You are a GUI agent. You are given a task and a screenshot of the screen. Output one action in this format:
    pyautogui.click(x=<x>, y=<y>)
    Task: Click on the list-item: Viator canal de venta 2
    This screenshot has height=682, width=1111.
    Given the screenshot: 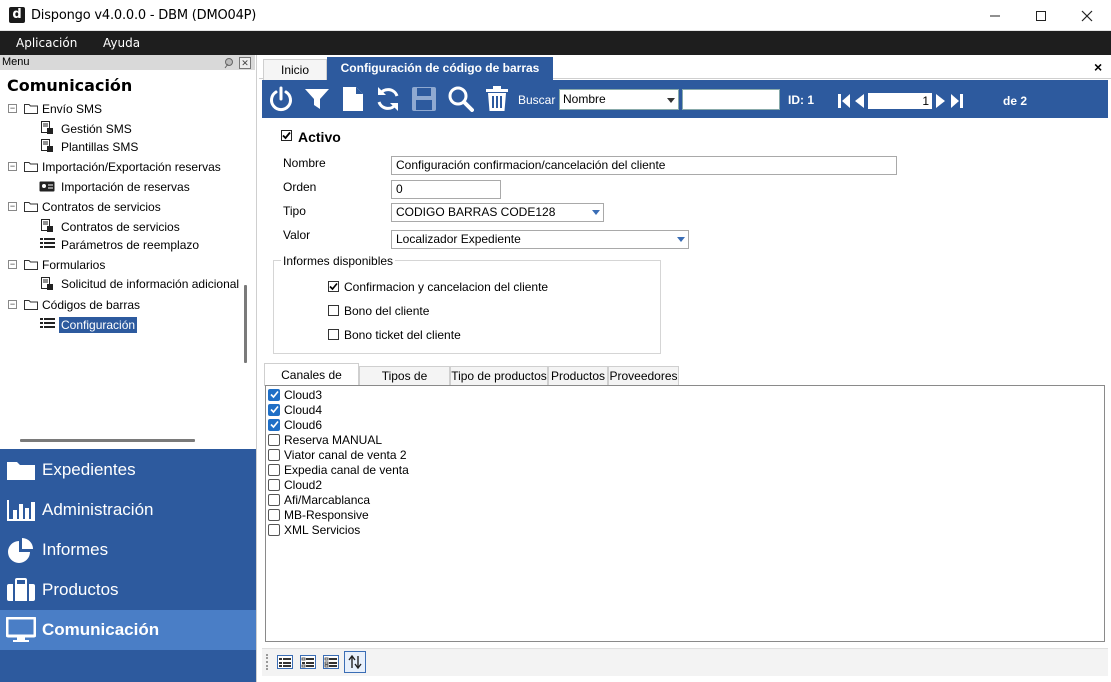 What is the action you would take?
    pyautogui.click(x=337, y=454)
    